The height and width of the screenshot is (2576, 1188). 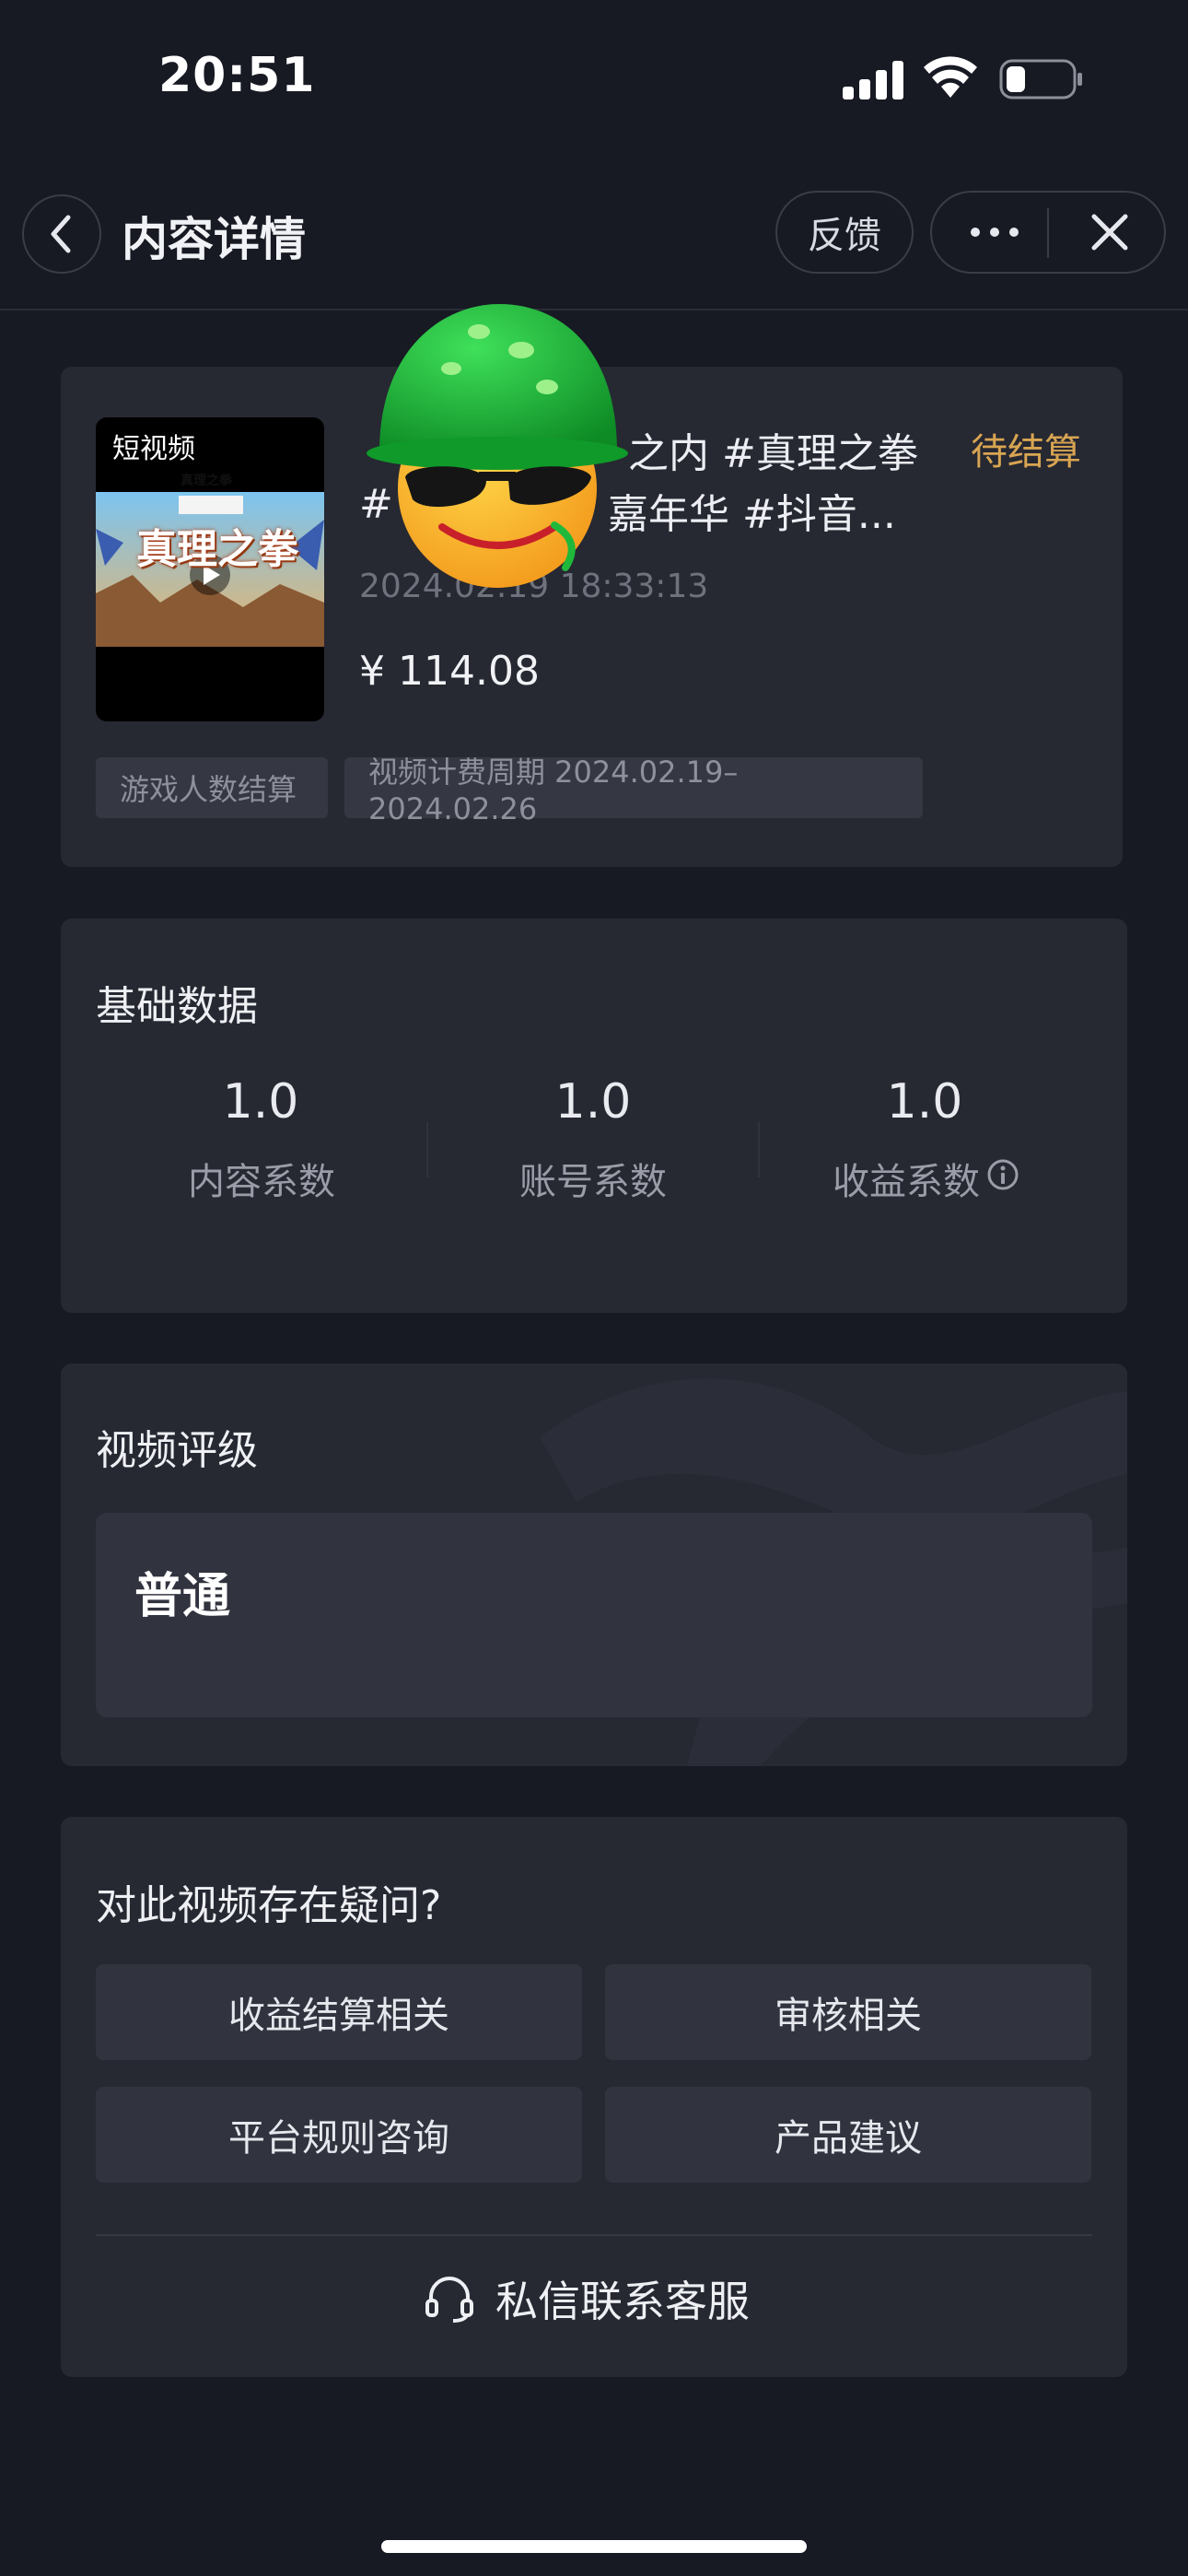 I want to click on content-coefficient-label: 内容系数, so click(x=261, y=1182).